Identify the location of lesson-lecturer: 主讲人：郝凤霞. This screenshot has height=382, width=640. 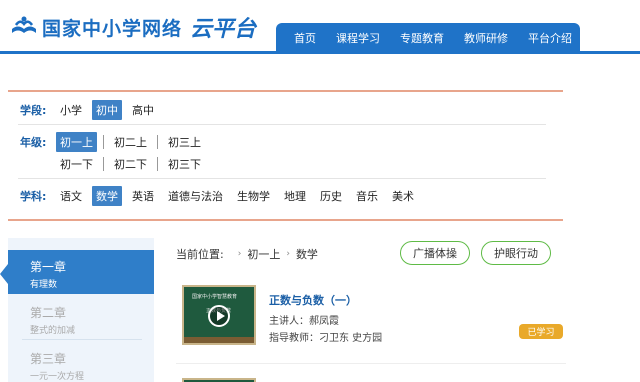
(304, 321).